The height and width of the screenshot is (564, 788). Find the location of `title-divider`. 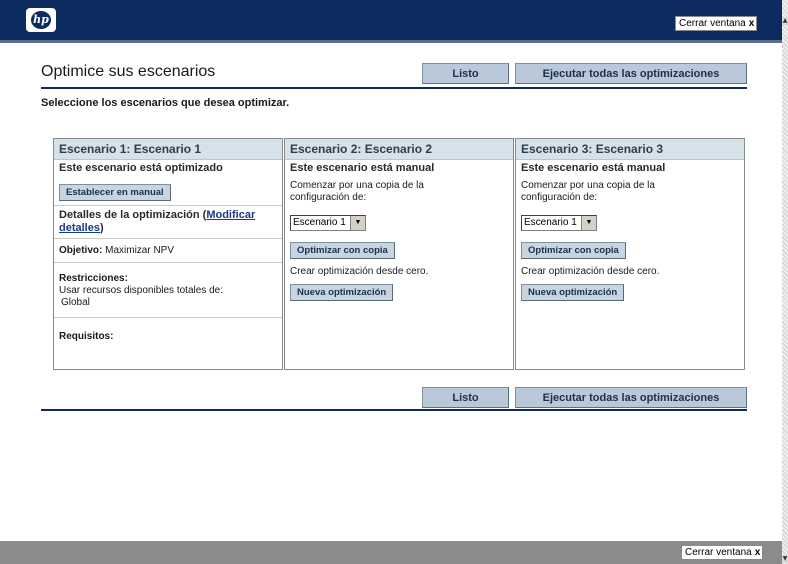

title-divider is located at coordinates (394, 88).